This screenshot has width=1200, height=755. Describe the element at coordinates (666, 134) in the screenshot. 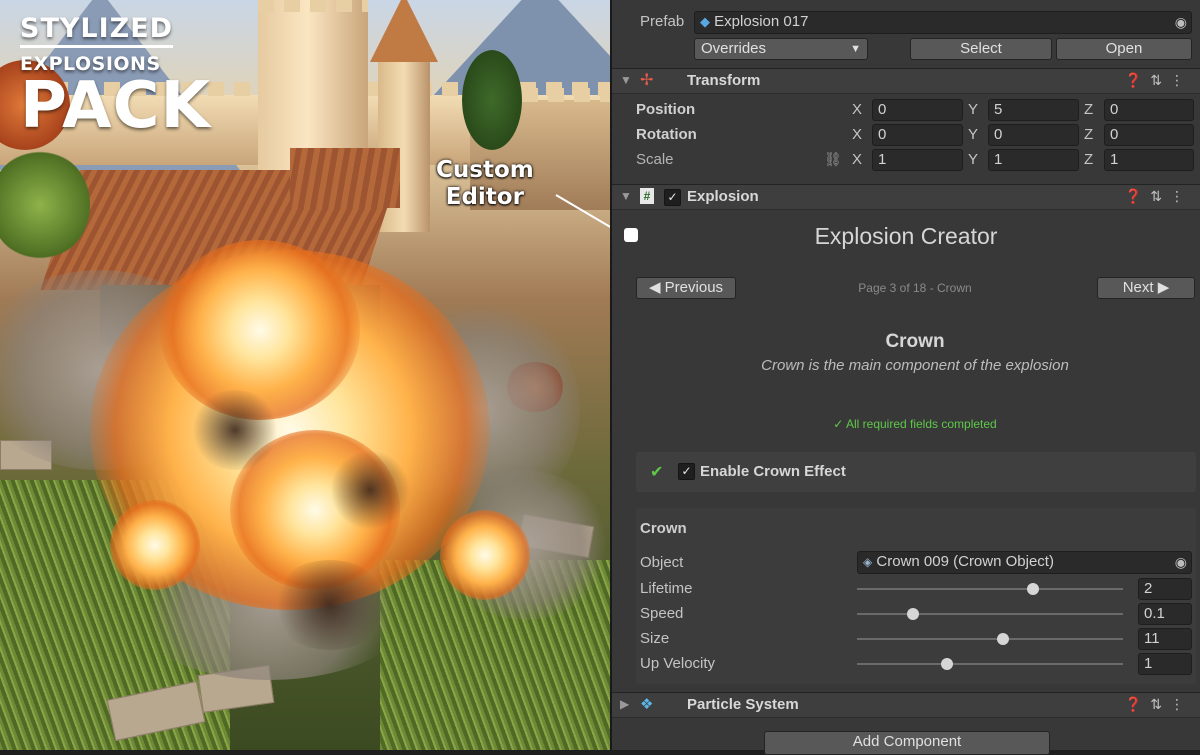

I see `transform-row-label: Rotation` at that location.